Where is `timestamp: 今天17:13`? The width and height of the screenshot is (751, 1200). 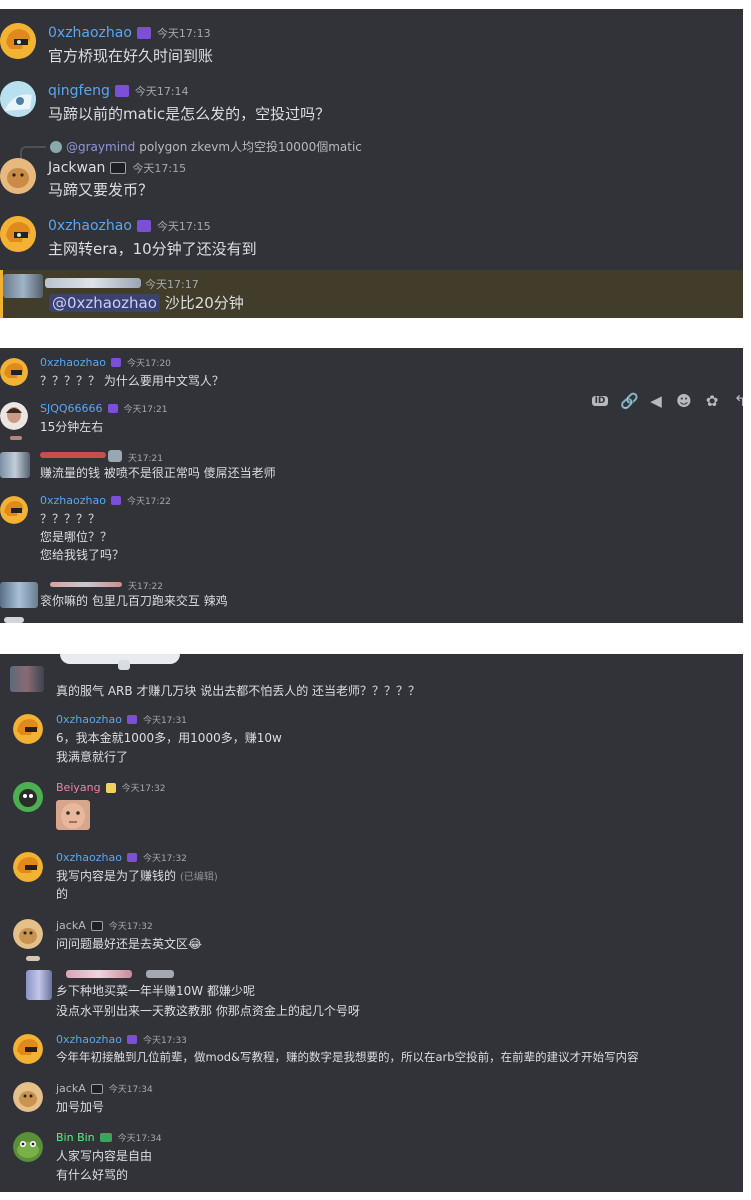
timestamp: 今天17:13 is located at coordinates (183, 33).